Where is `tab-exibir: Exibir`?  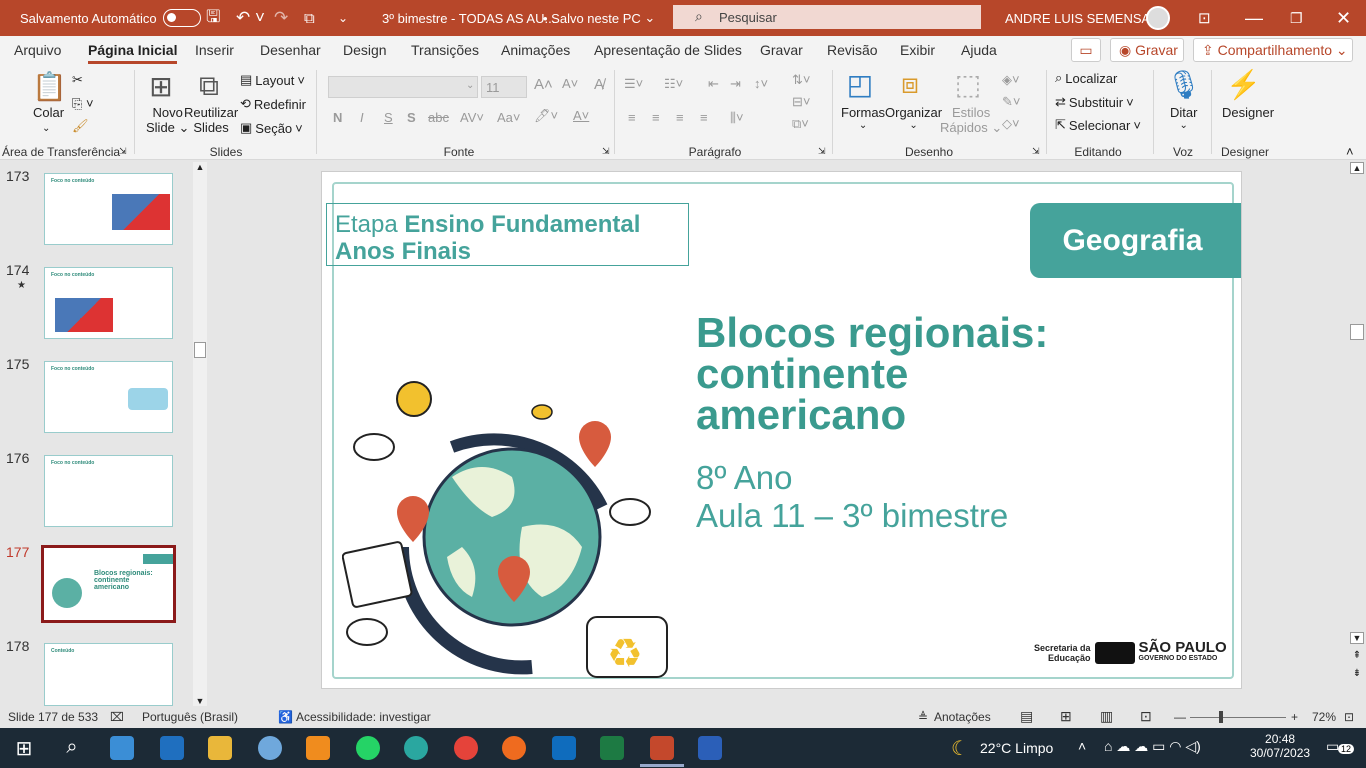 tab-exibir: Exibir is located at coordinates (917, 50).